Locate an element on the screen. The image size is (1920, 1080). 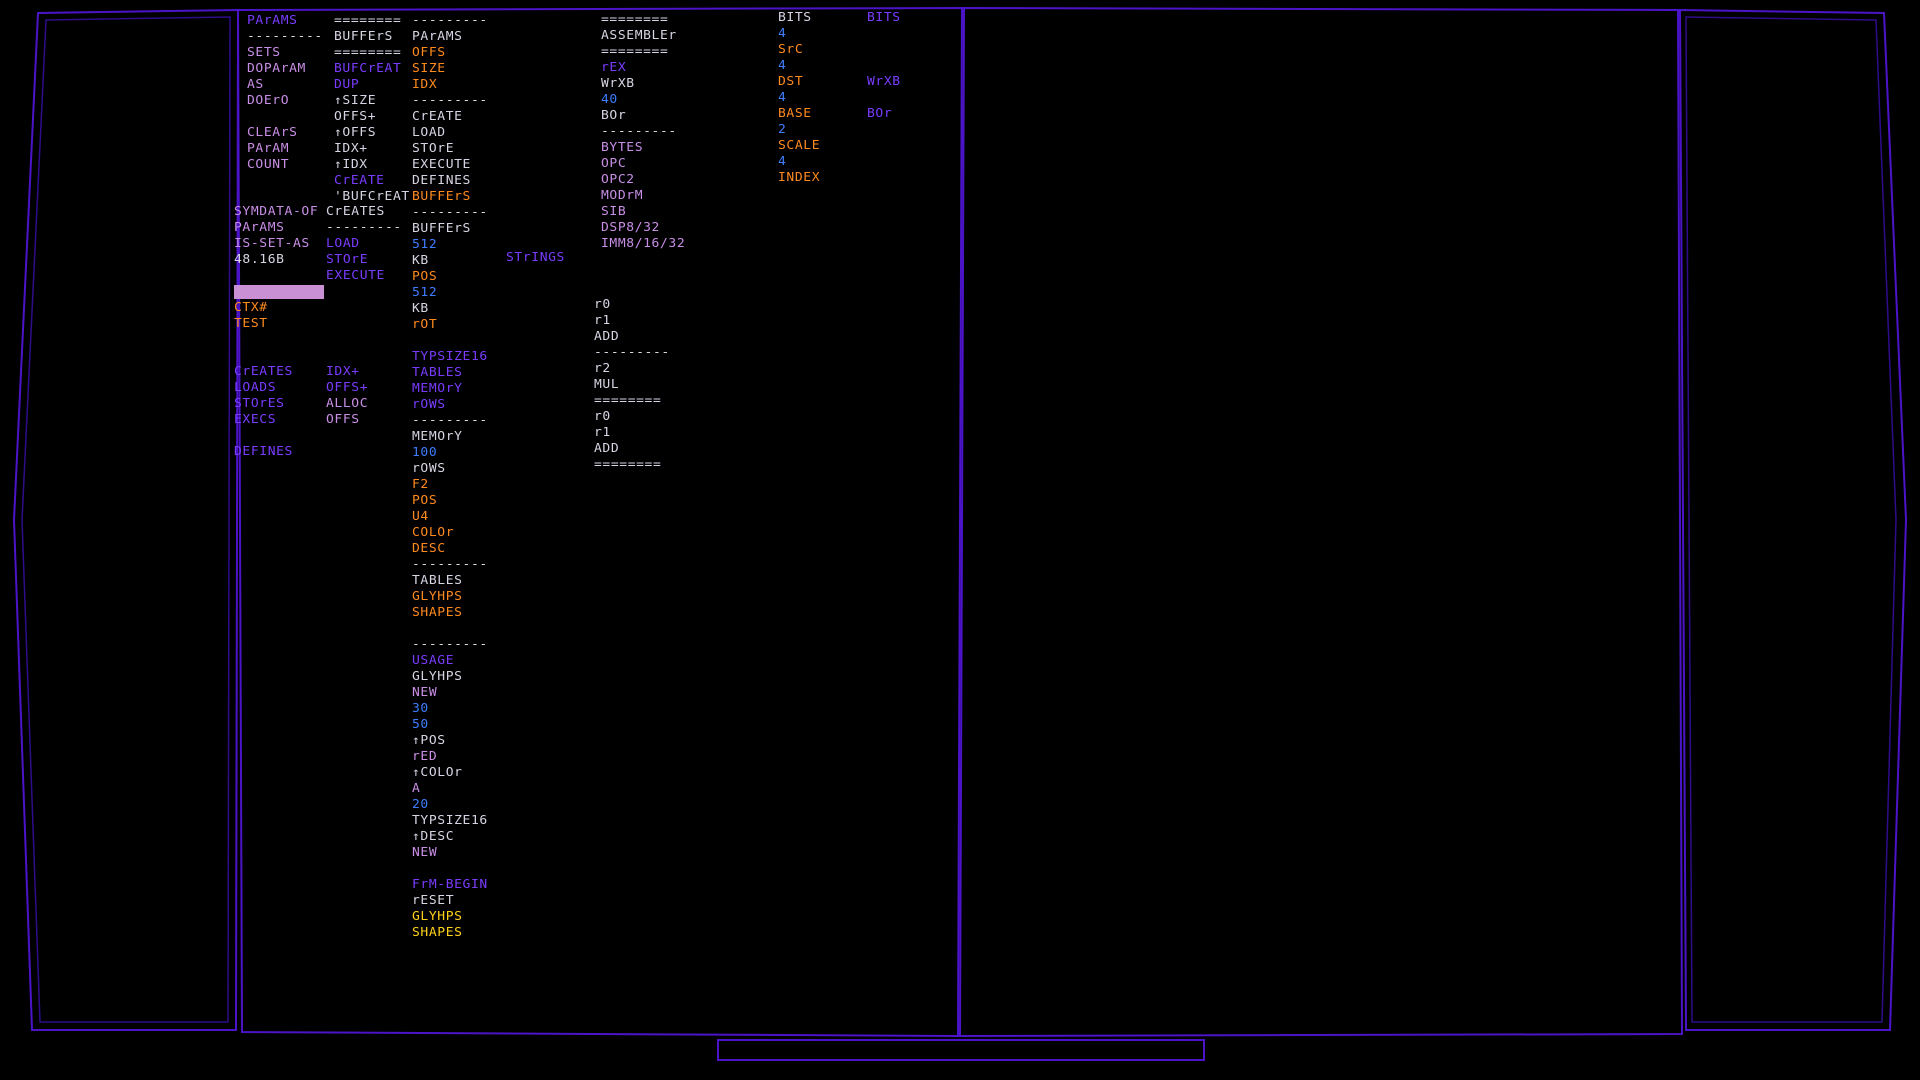
code-word: r2 is located at coordinates (602, 368).